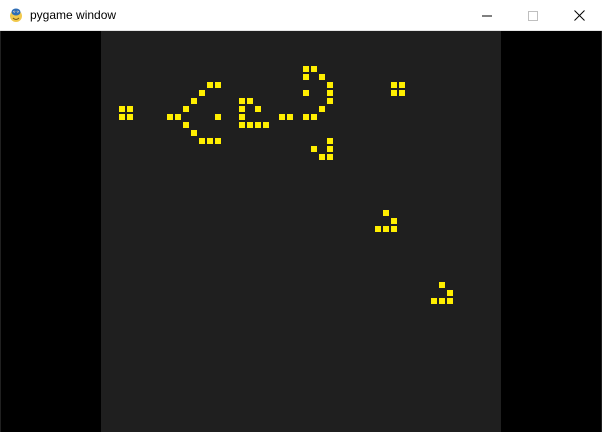 The image size is (602, 432). I want to click on close-icon, so click(579, 15).